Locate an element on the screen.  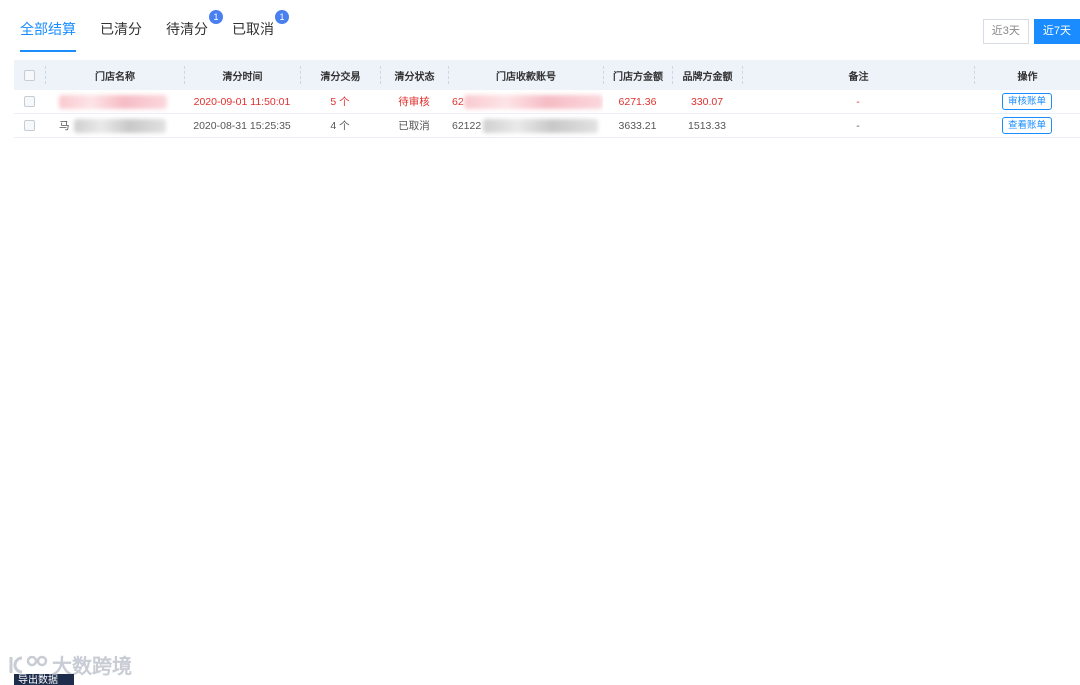
tab-pending: 待清分 1 is located at coordinates (194, 26).